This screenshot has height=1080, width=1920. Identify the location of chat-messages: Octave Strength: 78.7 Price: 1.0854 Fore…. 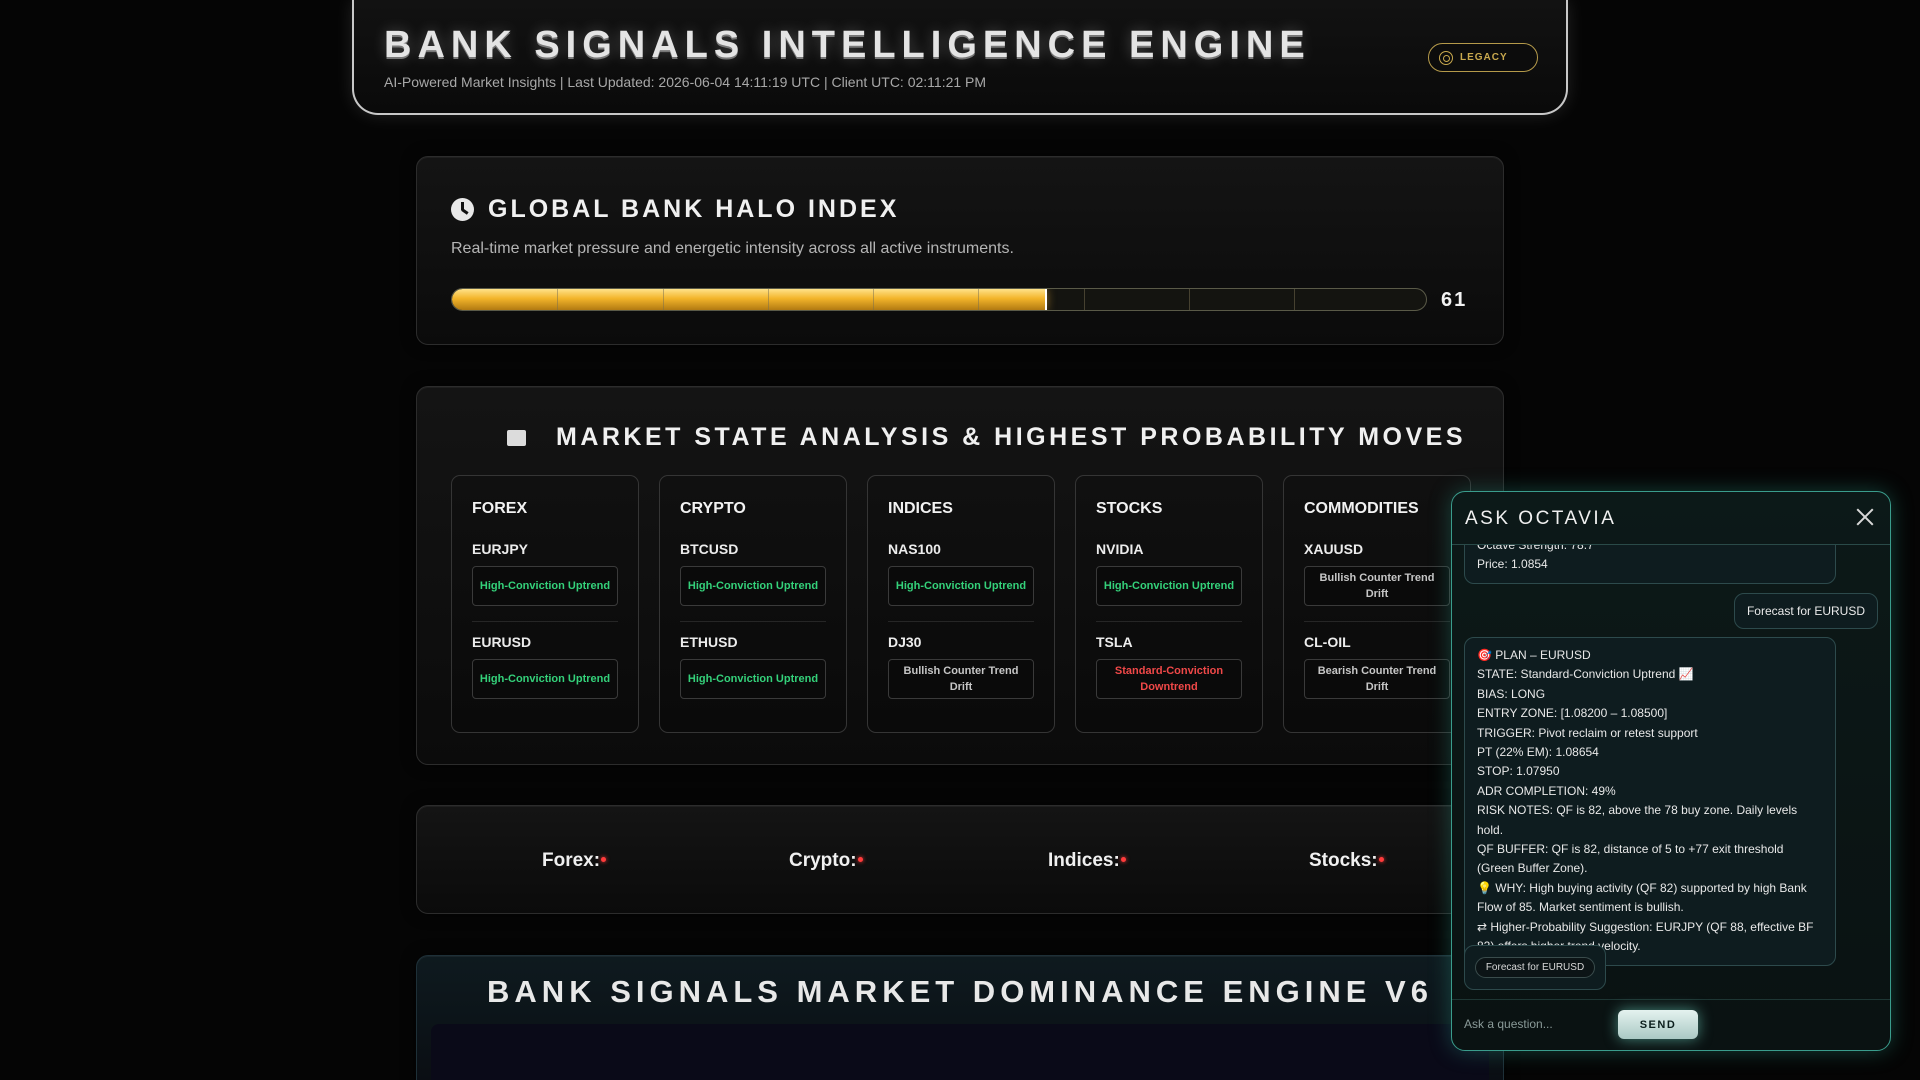
(1671, 772).